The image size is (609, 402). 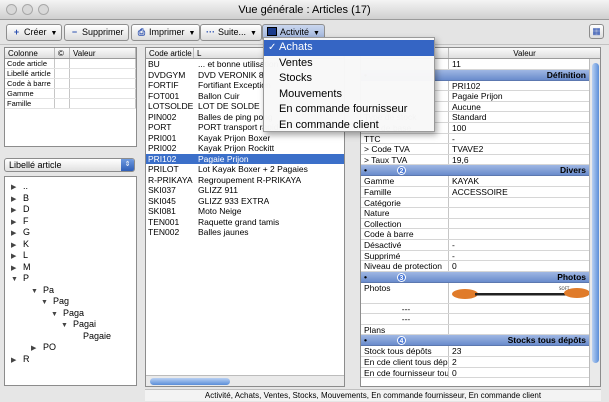 I want to click on detail-value: Aucune, so click(x=465, y=107).